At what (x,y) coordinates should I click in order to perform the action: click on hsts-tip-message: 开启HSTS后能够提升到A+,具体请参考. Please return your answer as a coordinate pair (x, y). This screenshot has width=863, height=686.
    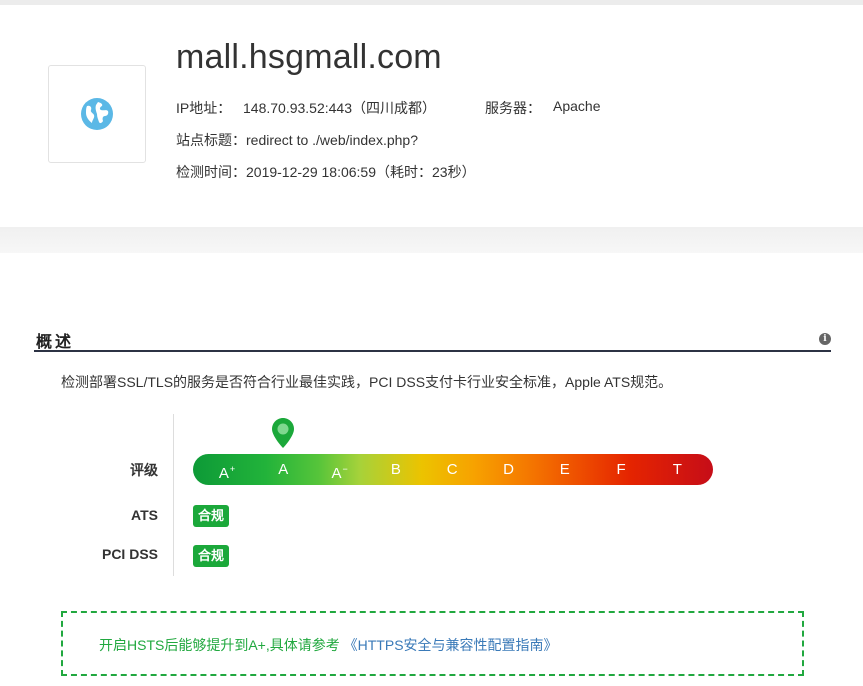
    Looking at the image, I should click on (219, 645).